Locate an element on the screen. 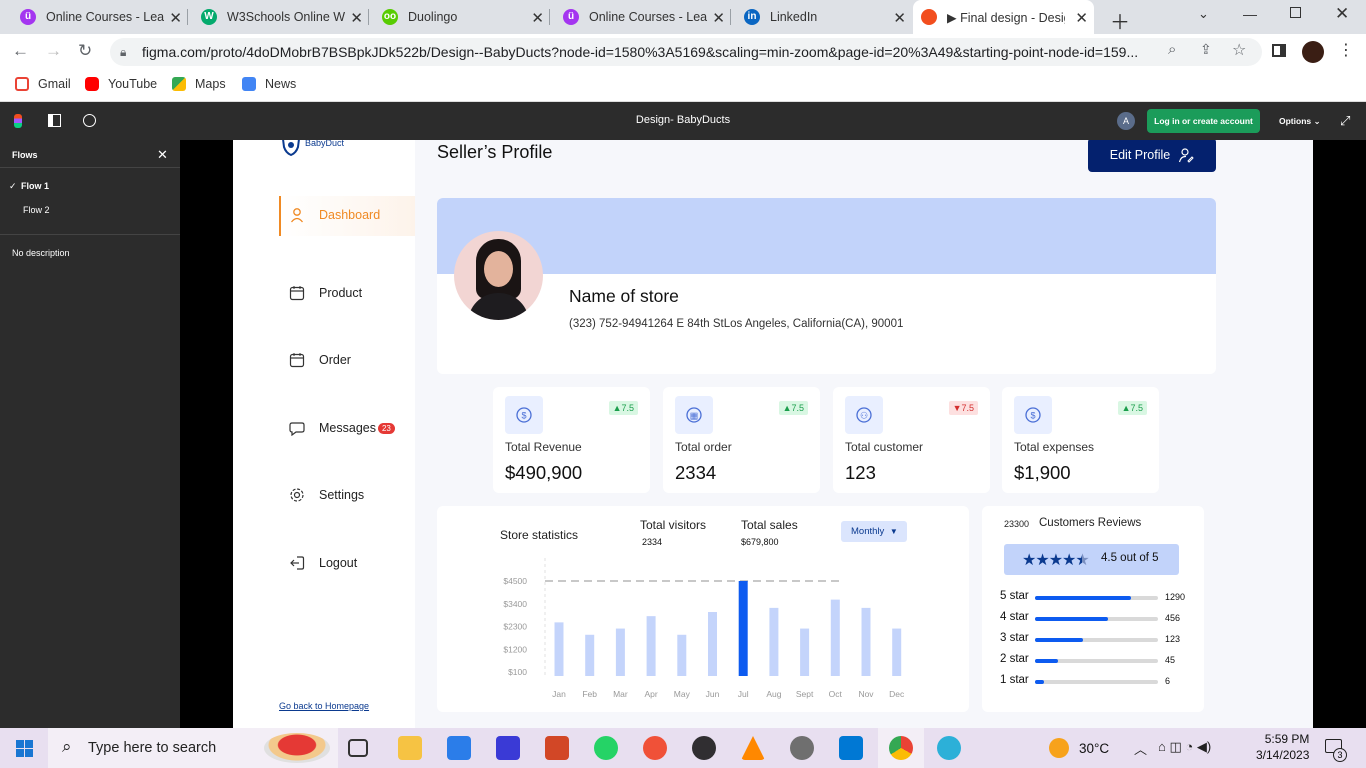  tab-separator is located at coordinates (549, 17).